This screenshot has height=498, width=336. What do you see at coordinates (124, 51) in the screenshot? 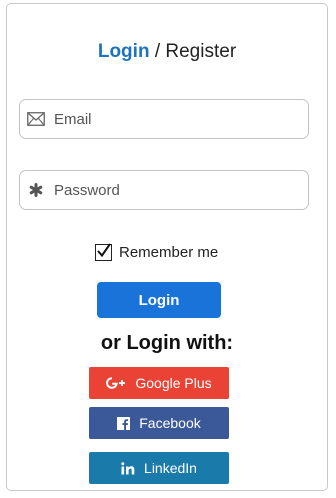
I see `tab-login: Login` at bounding box center [124, 51].